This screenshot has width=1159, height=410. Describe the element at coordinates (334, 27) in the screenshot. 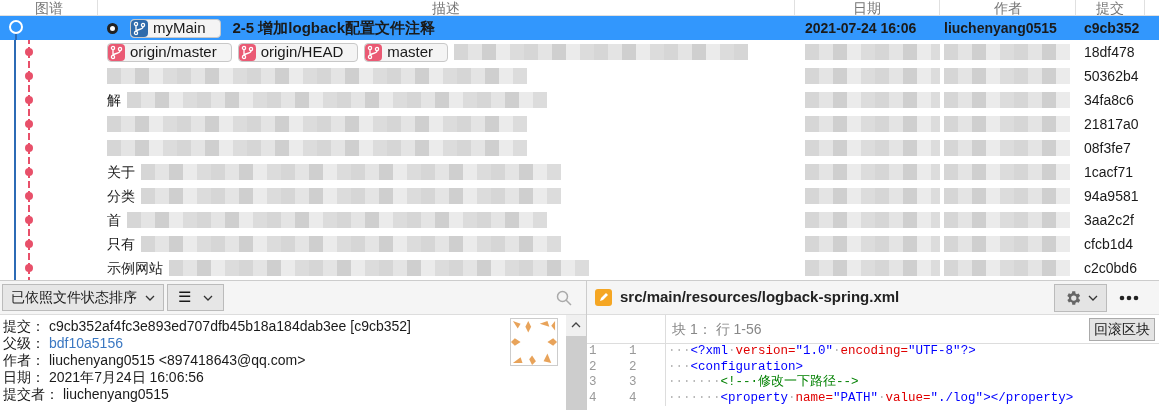

I see `commit-message: 2-5 增加logback配置文件注释` at that location.